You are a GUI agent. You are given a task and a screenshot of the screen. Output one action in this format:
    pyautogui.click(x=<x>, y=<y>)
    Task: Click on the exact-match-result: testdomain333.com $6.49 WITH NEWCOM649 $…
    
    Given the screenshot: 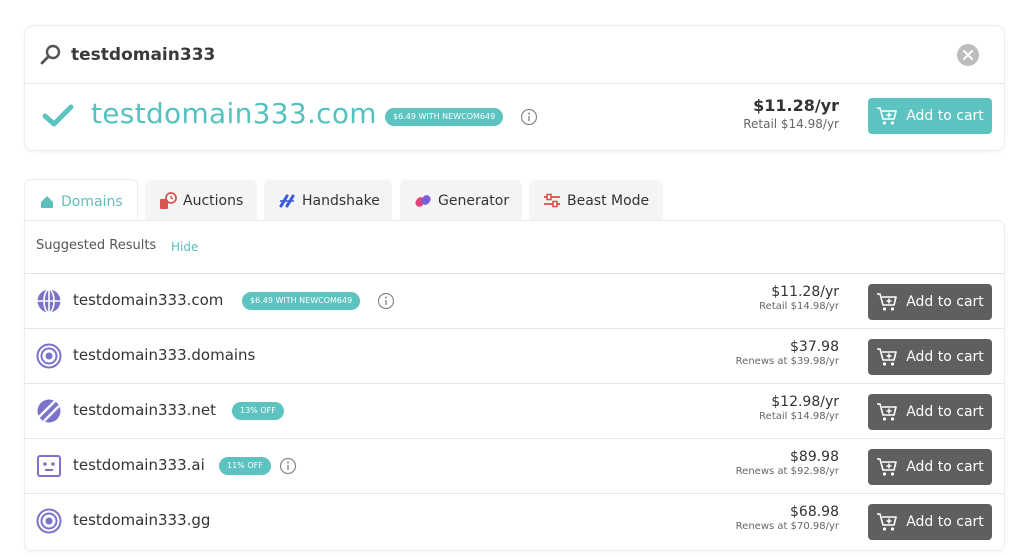 What is the action you would take?
    pyautogui.click(x=514, y=117)
    